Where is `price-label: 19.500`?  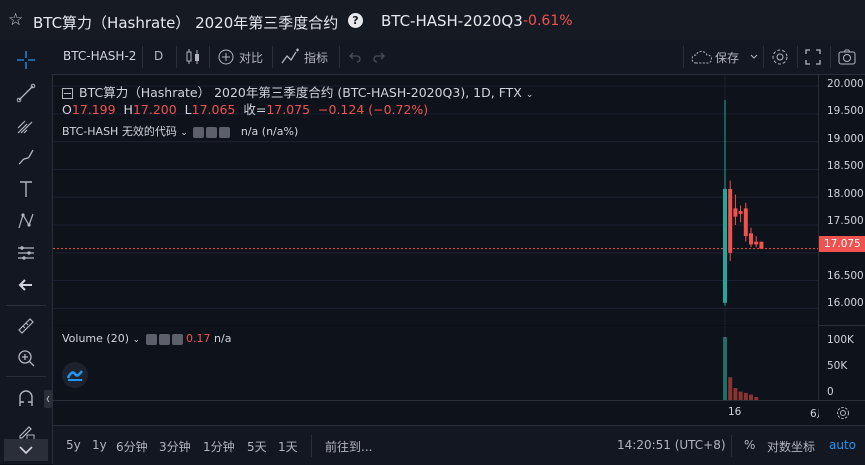
price-label: 19.500 is located at coordinates (845, 111).